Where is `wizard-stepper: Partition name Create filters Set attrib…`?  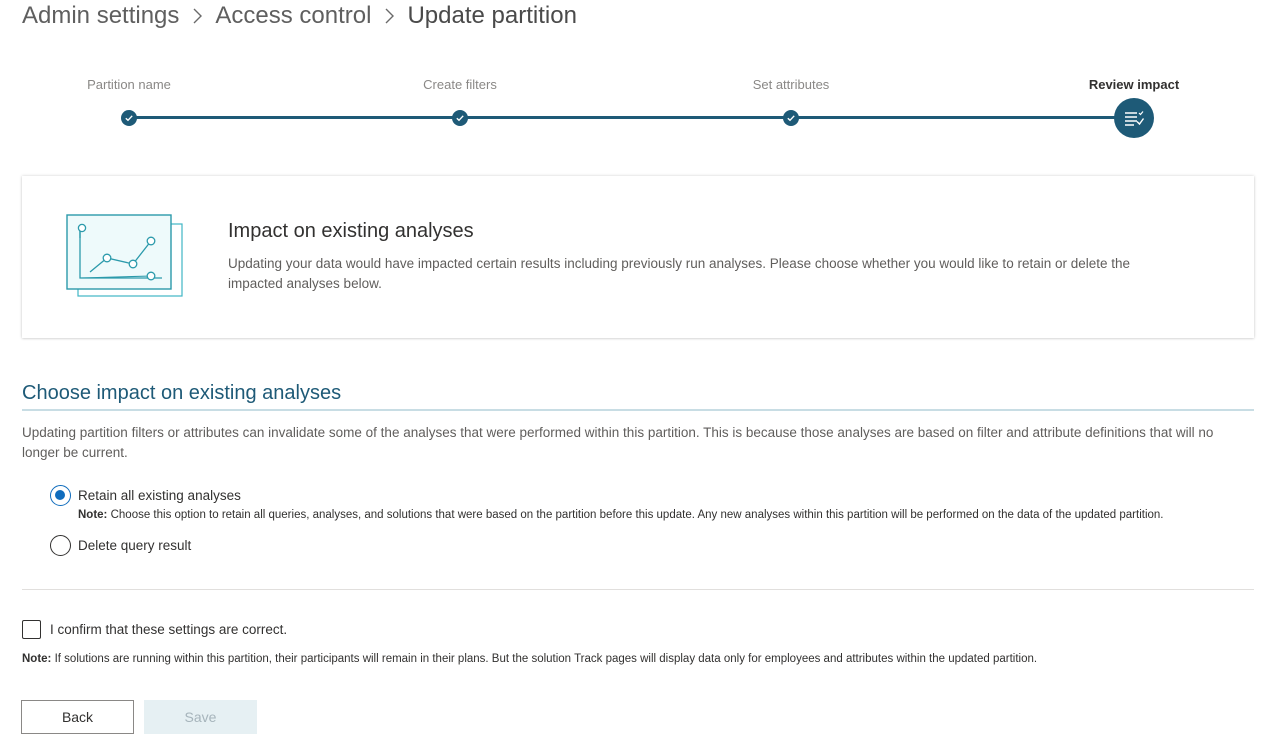 wizard-stepper: Partition name Create filters Set attrib… is located at coordinates (634, 110).